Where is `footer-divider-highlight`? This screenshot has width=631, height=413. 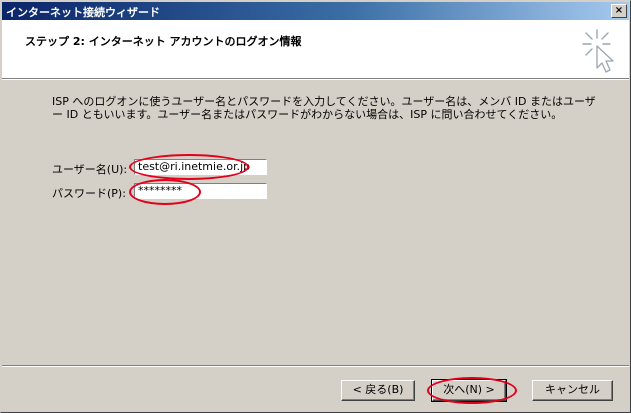 footer-divider-highlight is located at coordinates (315, 366).